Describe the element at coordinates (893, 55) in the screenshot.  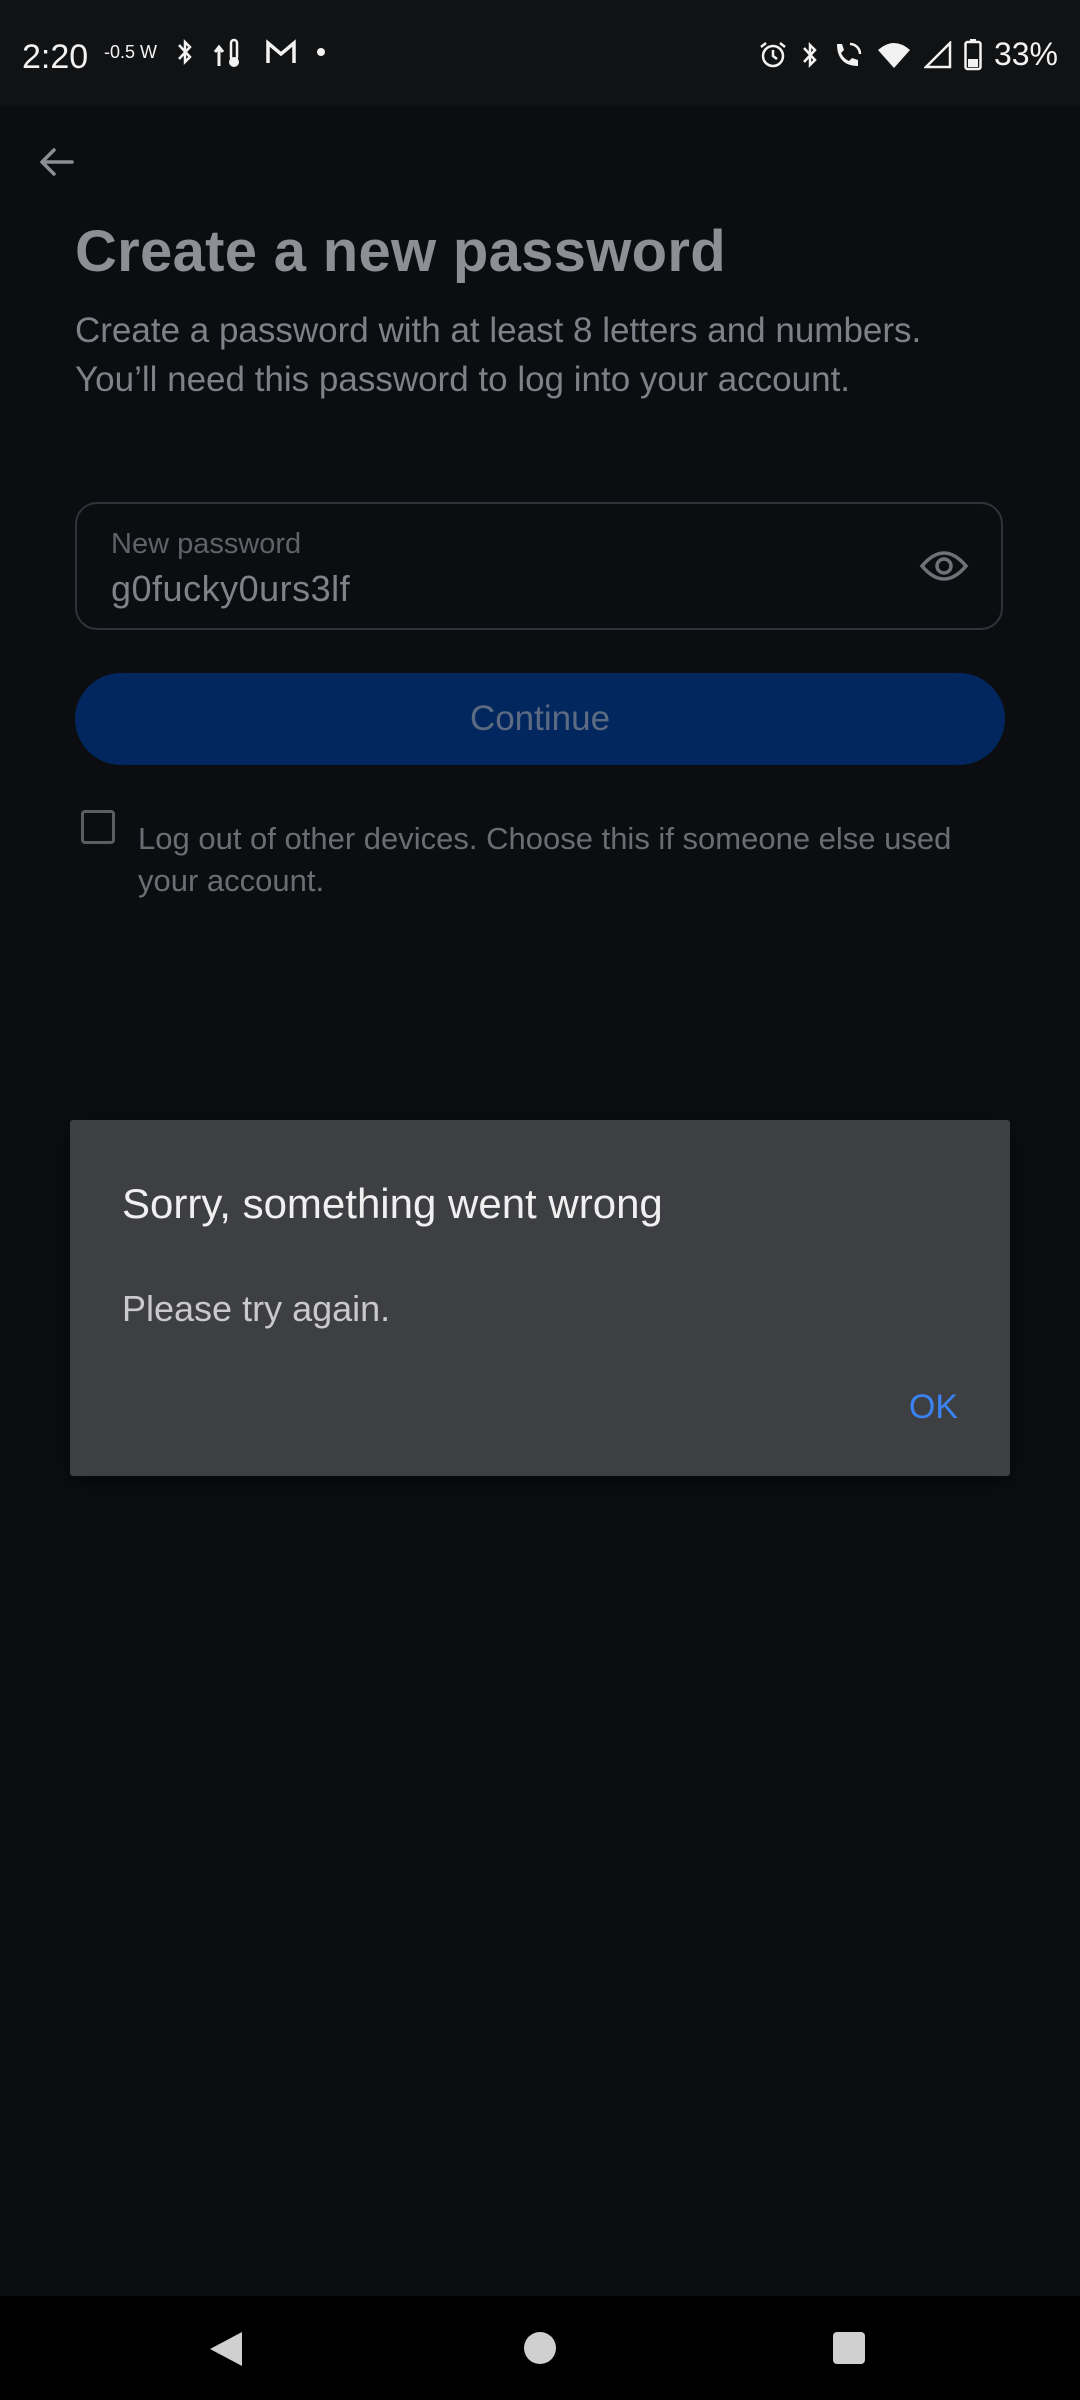
I see `wifi-icon` at that location.